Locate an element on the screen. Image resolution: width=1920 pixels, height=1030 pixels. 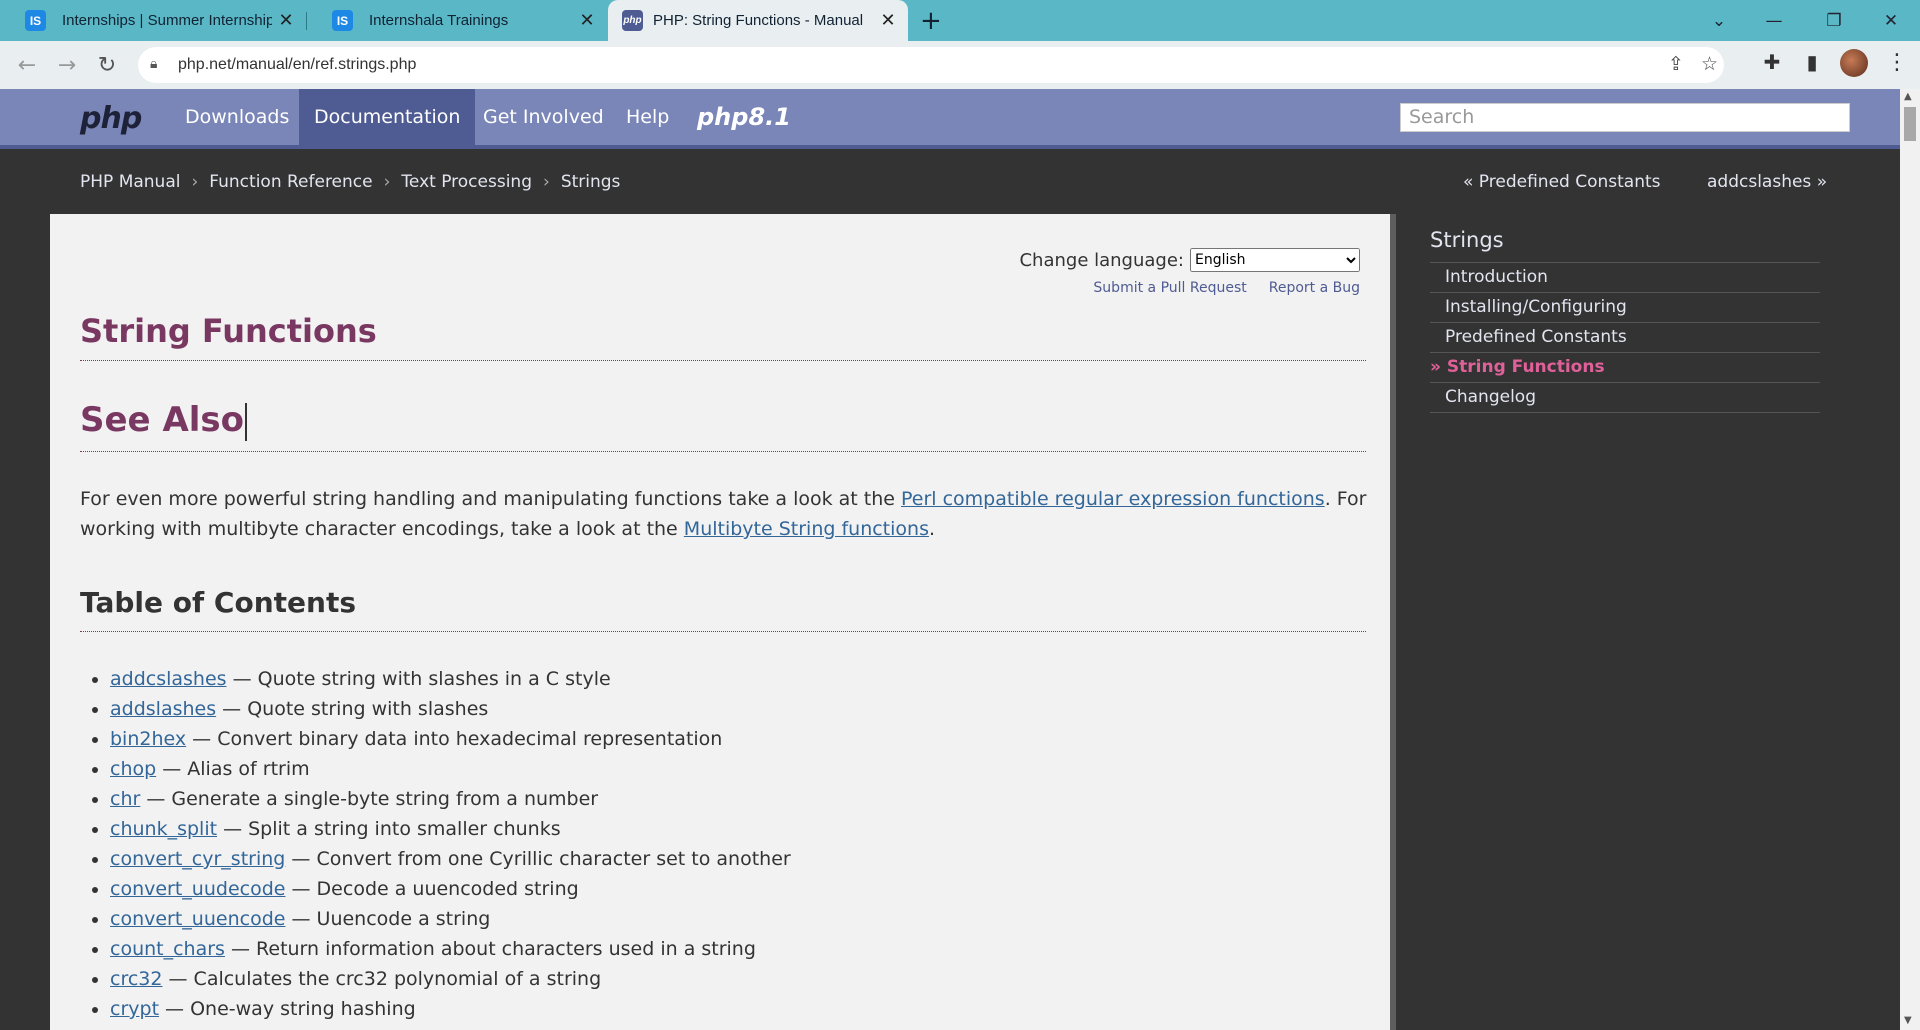
restore-button: ❐ is located at coordinates (1834, 20).